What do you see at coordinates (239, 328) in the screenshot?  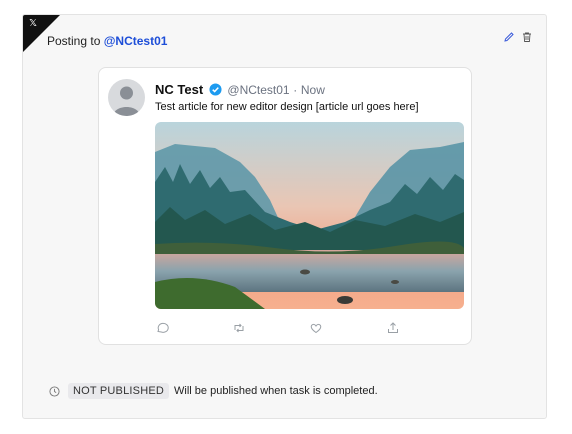 I see `retweet-icon` at bounding box center [239, 328].